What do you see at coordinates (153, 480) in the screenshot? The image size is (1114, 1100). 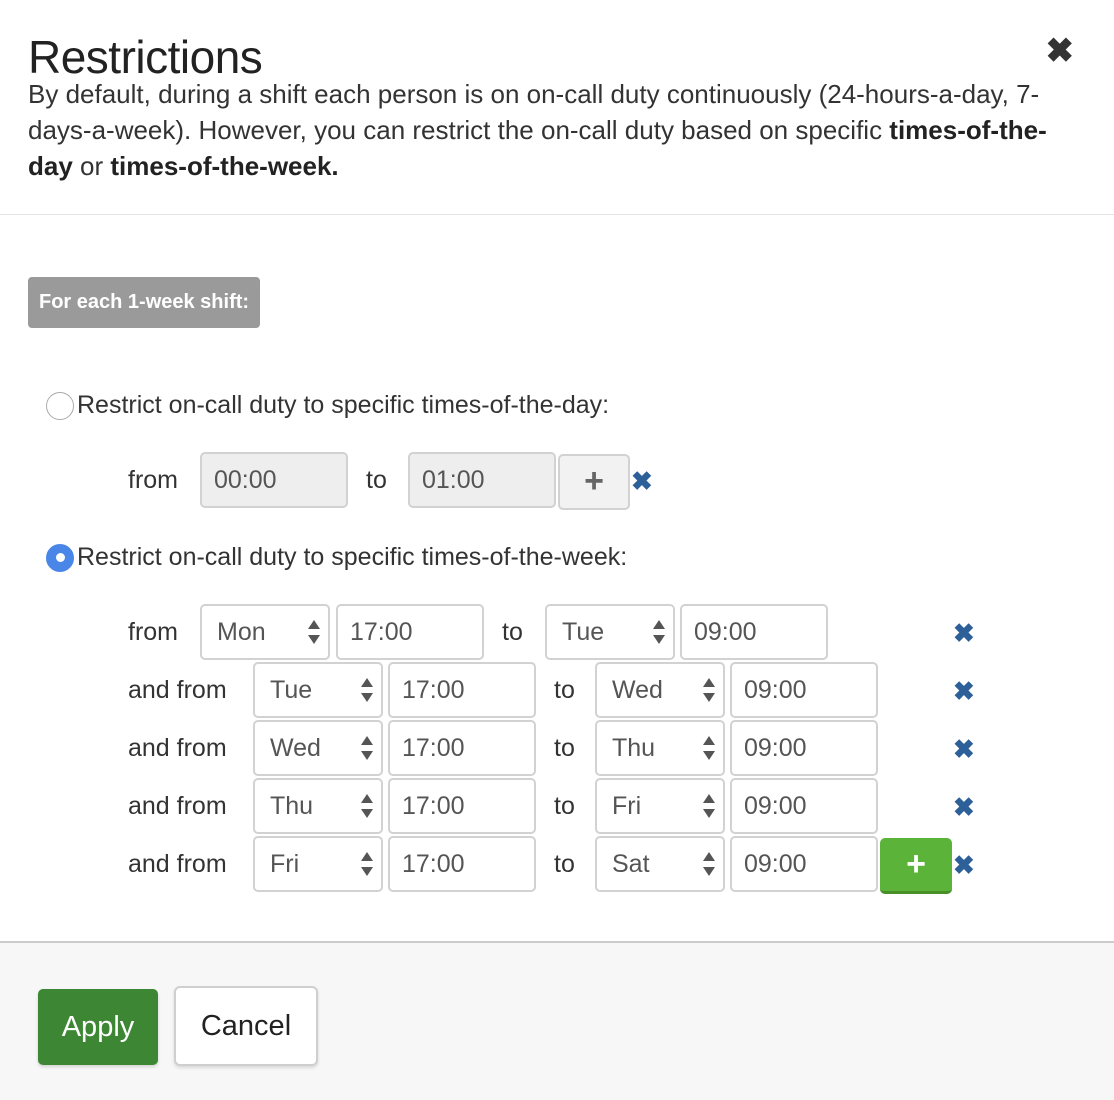 I see `day-from-label: from` at bounding box center [153, 480].